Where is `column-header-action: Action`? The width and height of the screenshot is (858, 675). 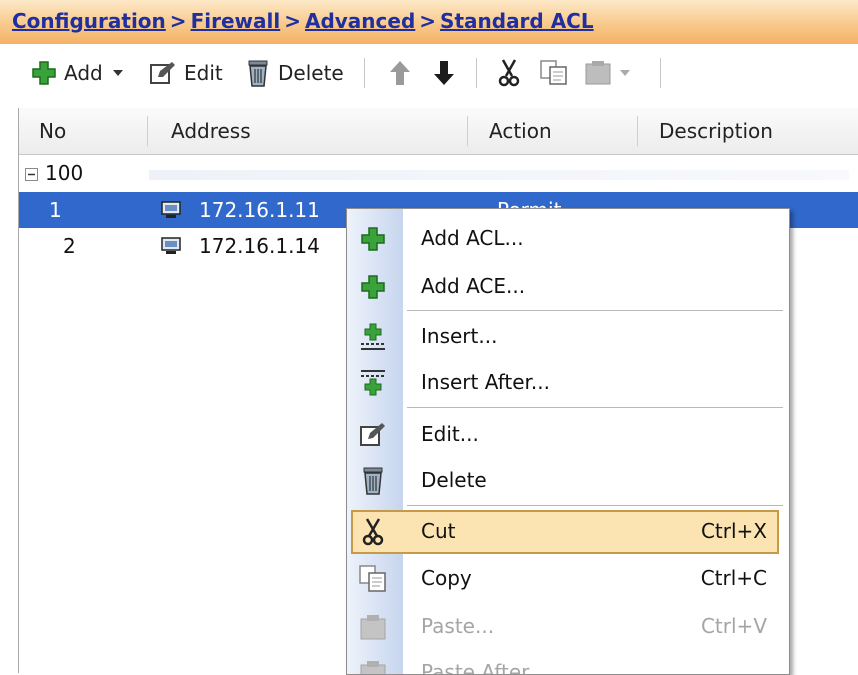 column-header-action: Action is located at coordinates (520, 131).